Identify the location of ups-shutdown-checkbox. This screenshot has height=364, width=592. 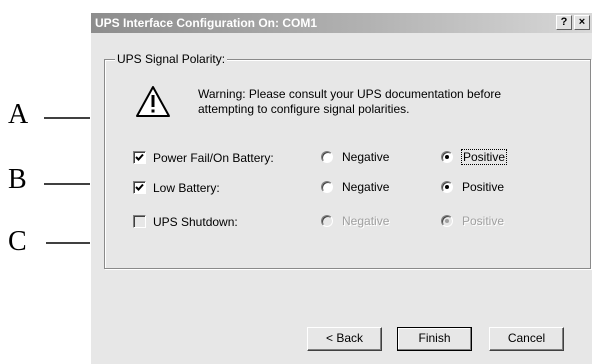
(139, 221).